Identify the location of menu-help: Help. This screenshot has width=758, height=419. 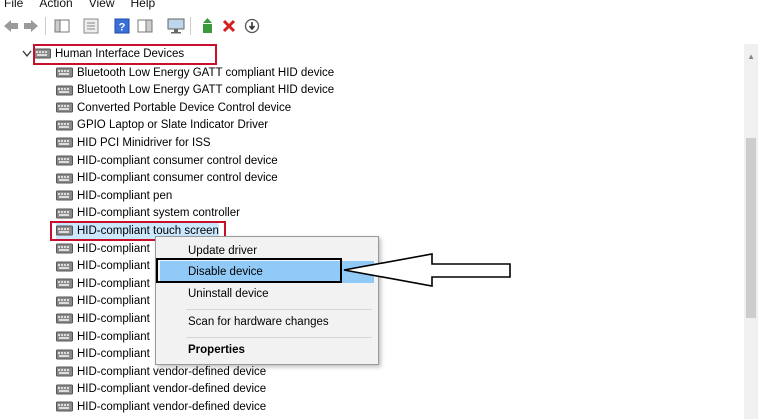
(143, 5).